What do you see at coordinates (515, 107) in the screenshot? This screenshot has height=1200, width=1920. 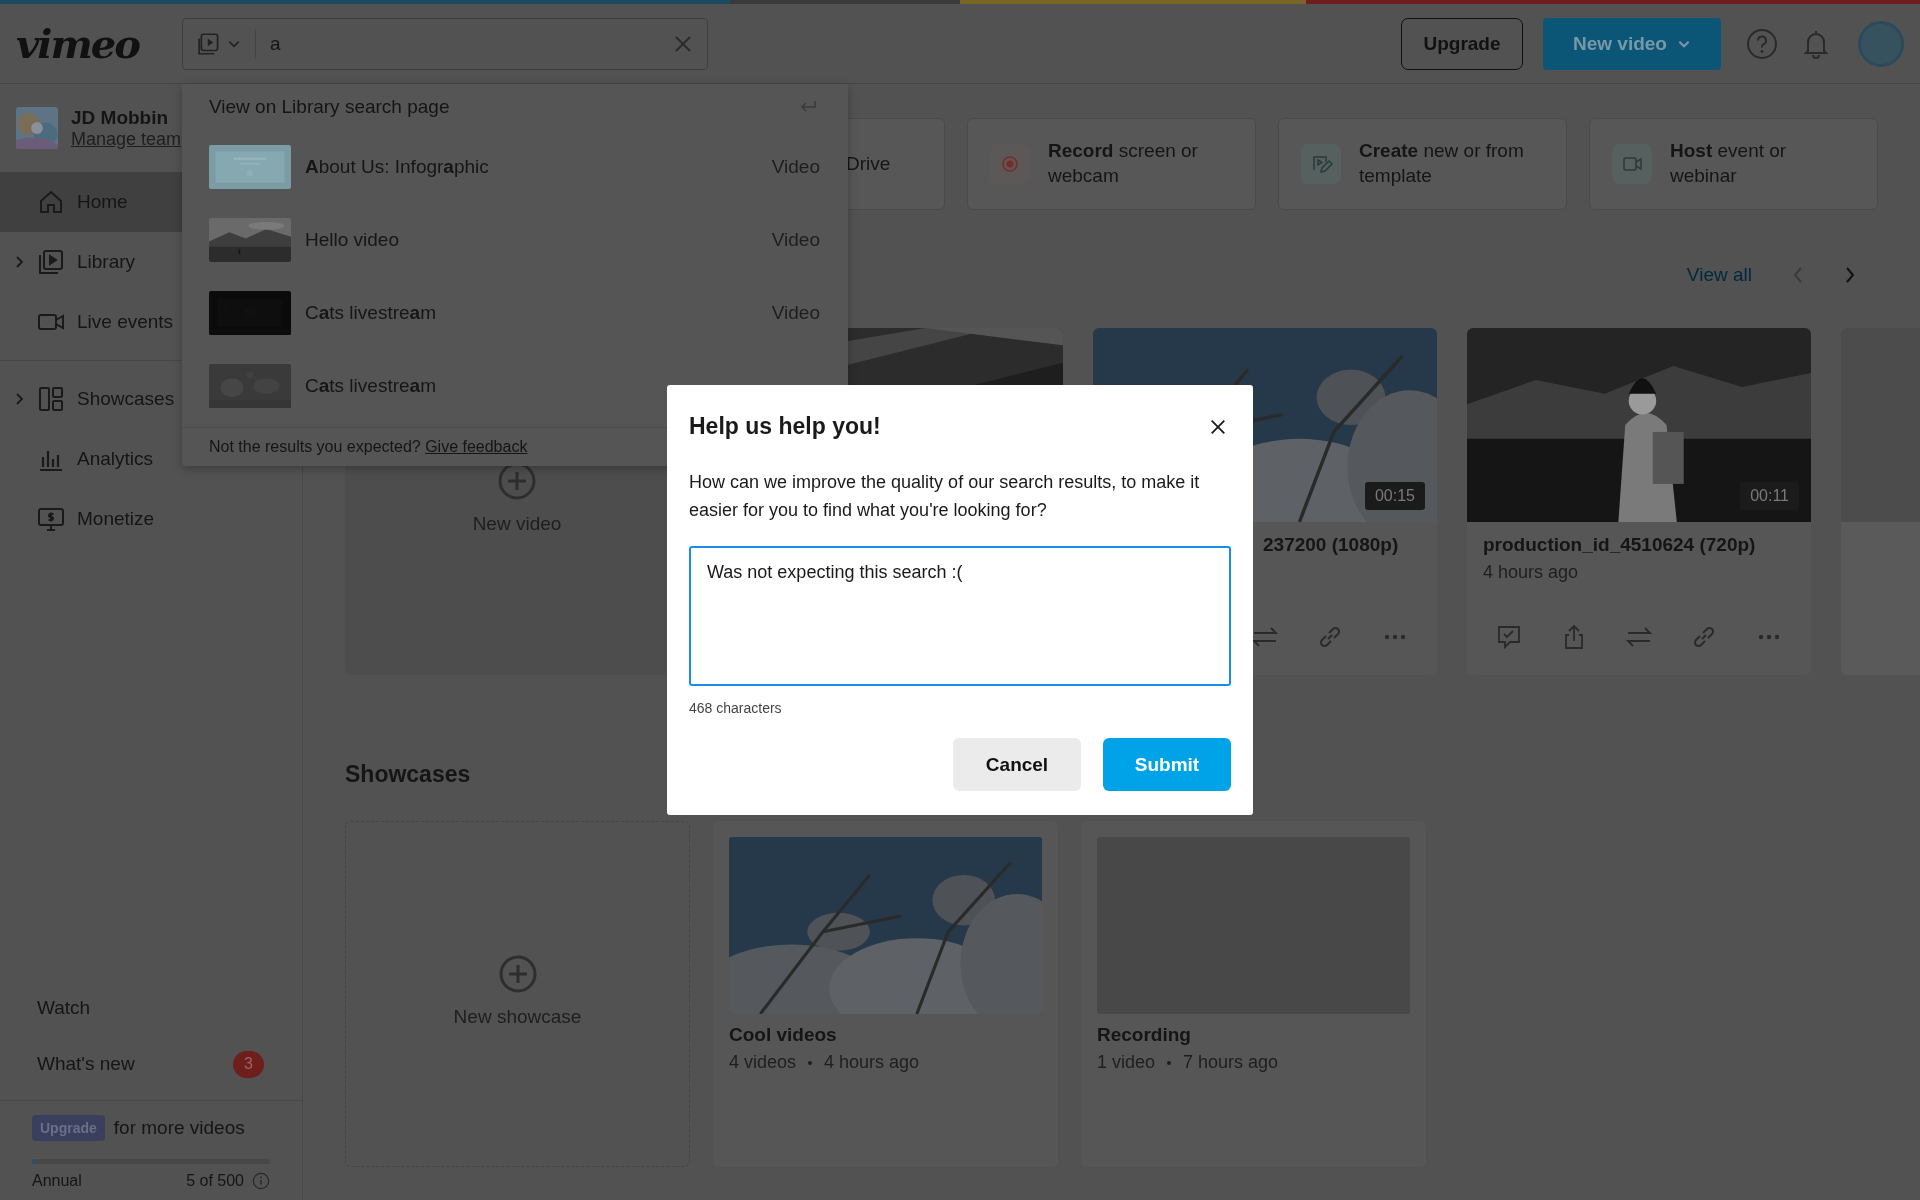 I see `library-search-item: View on Library search page` at bounding box center [515, 107].